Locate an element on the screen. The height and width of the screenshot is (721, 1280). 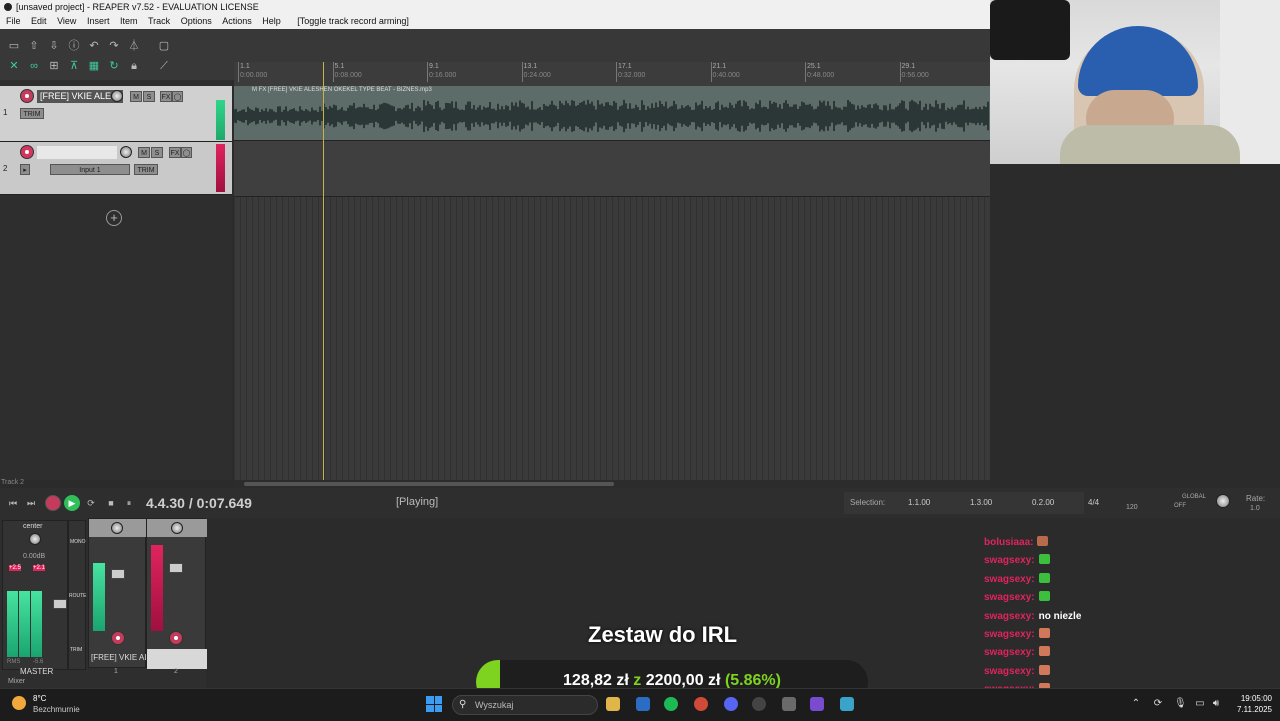
menu-toggle-record-arm: [Toggle track record arming] is located at coordinates (353, 21).